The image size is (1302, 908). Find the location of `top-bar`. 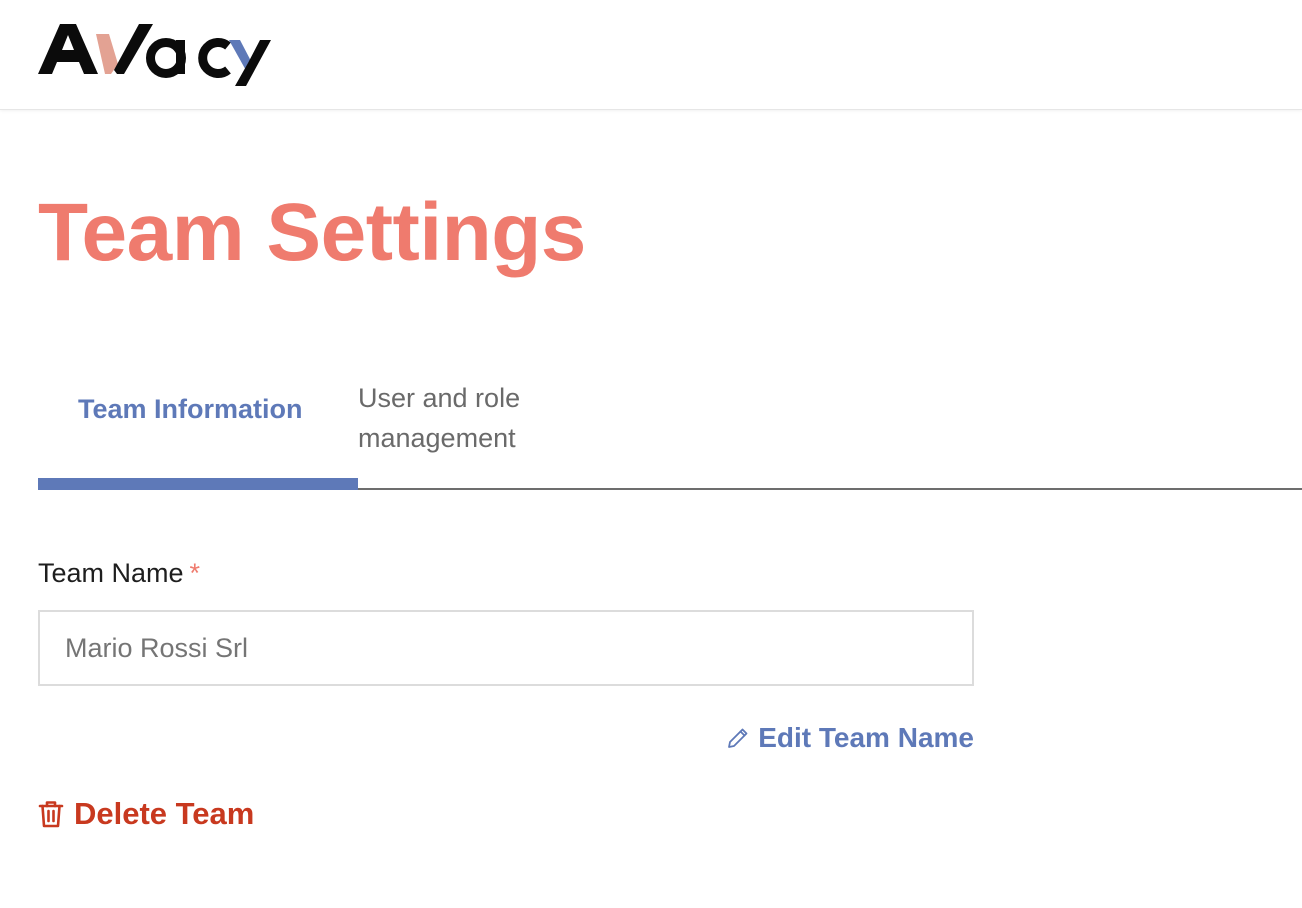

top-bar is located at coordinates (651, 55).